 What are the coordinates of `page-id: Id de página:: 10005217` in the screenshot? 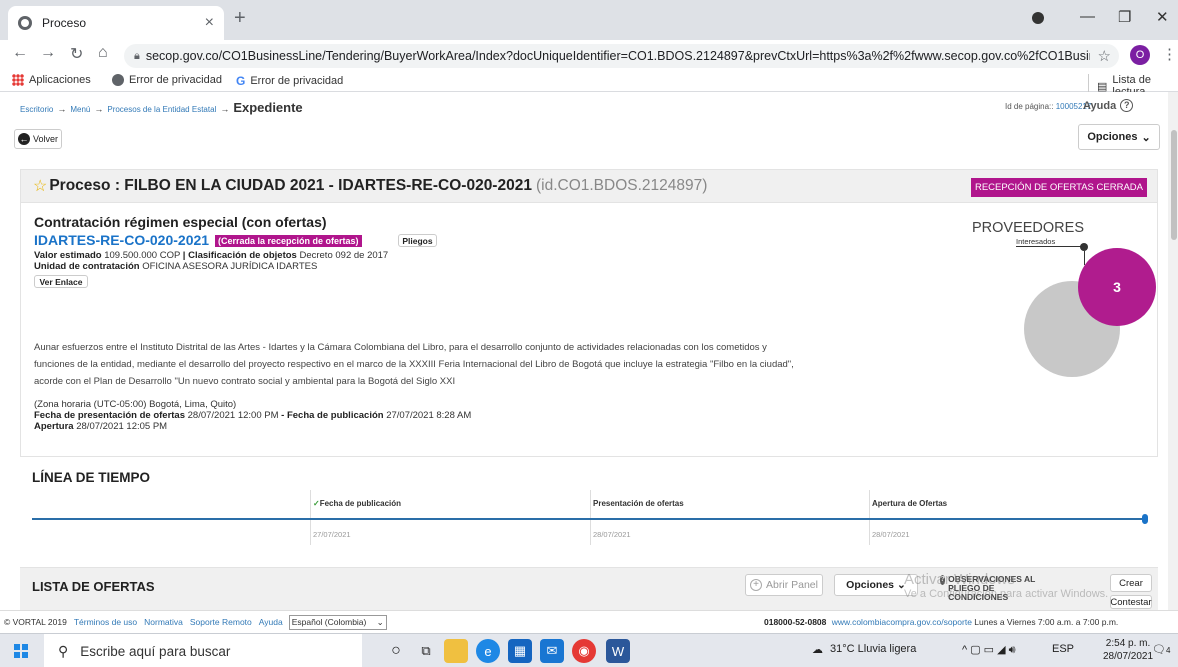 It's located at (1048, 106).